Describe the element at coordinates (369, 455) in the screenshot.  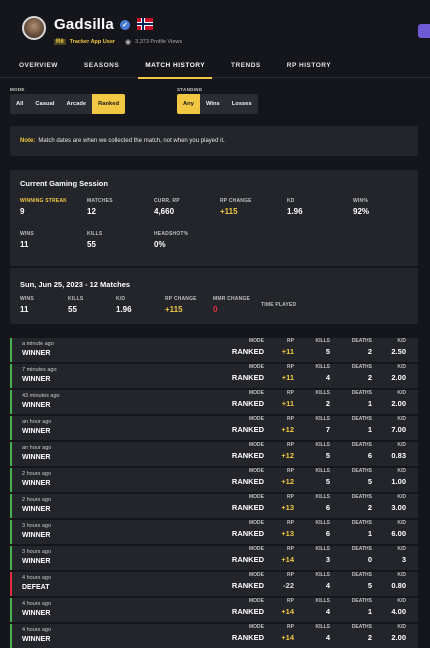
I see `match-deaths-value: 6` at that location.